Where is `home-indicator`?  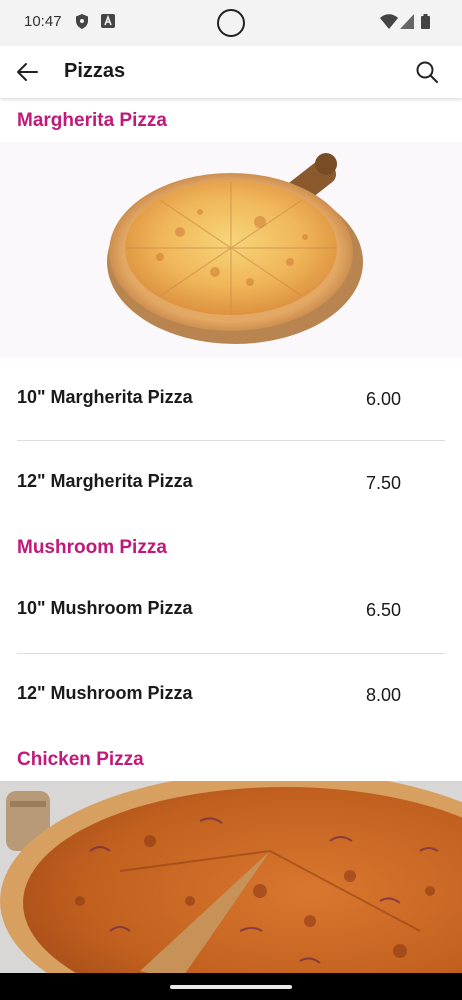 home-indicator is located at coordinates (231, 987).